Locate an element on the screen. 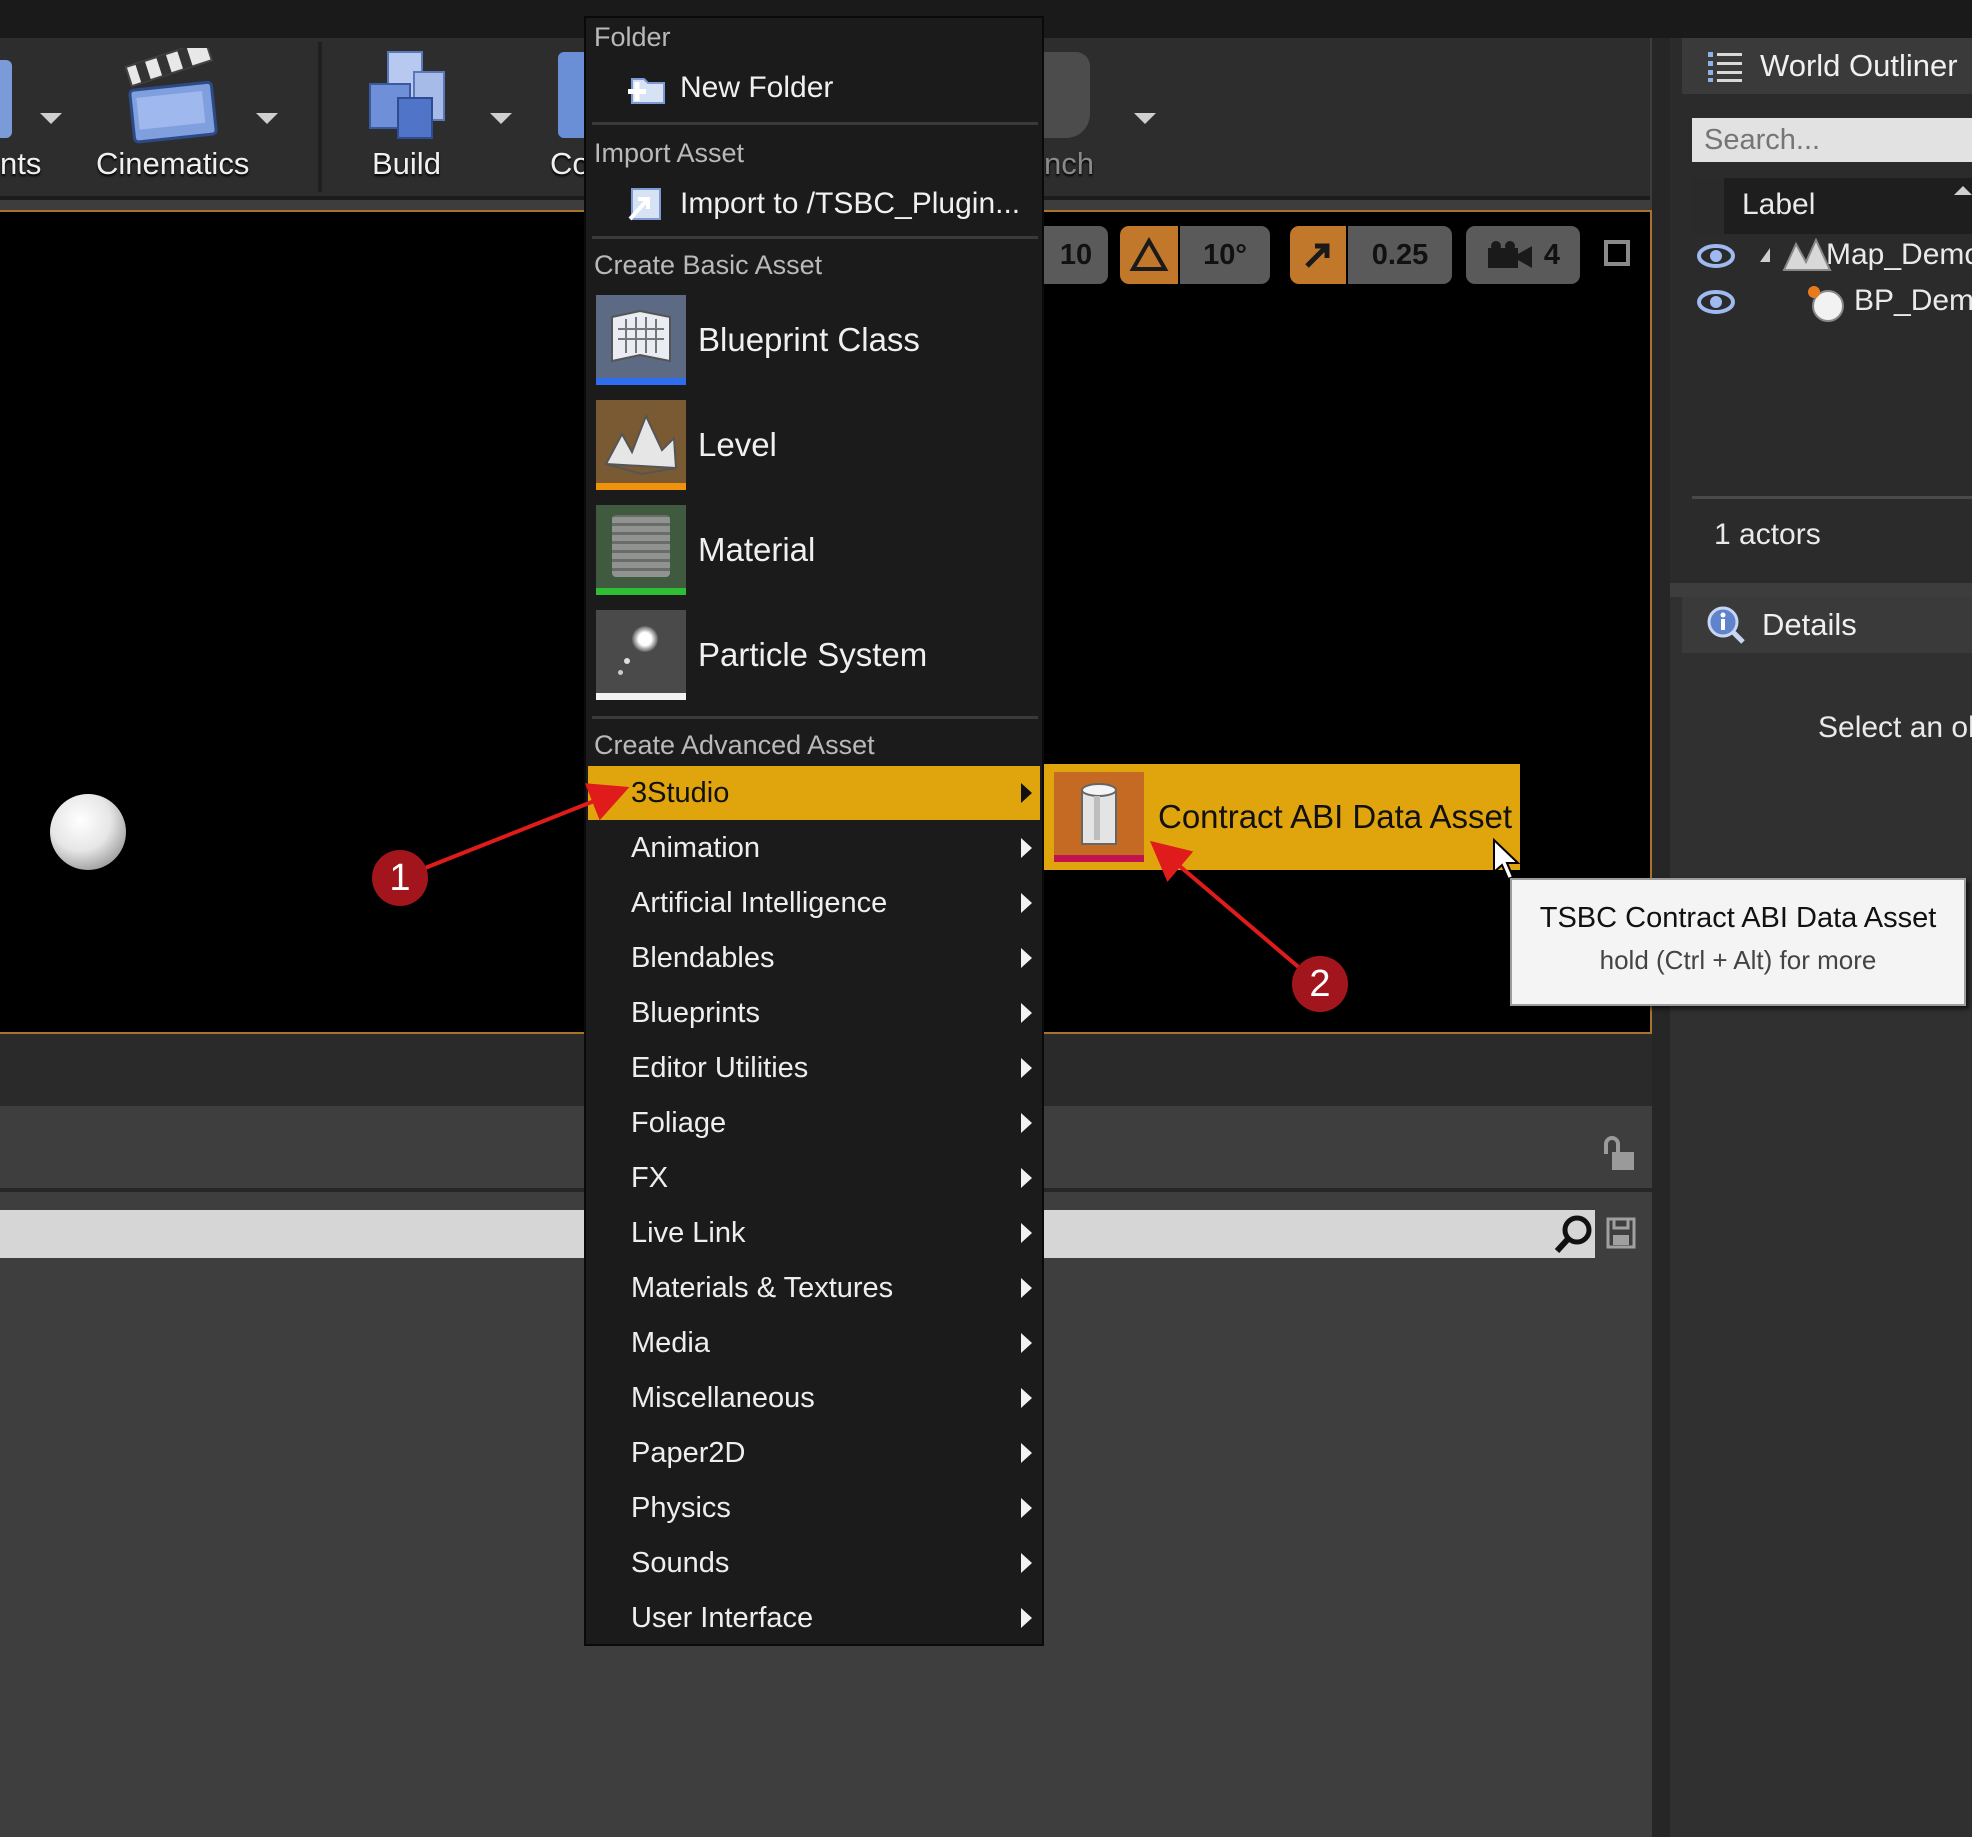 Image resolution: width=1972 pixels, height=1837 pixels. annotation-arrows is located at coordinates (861, 877).